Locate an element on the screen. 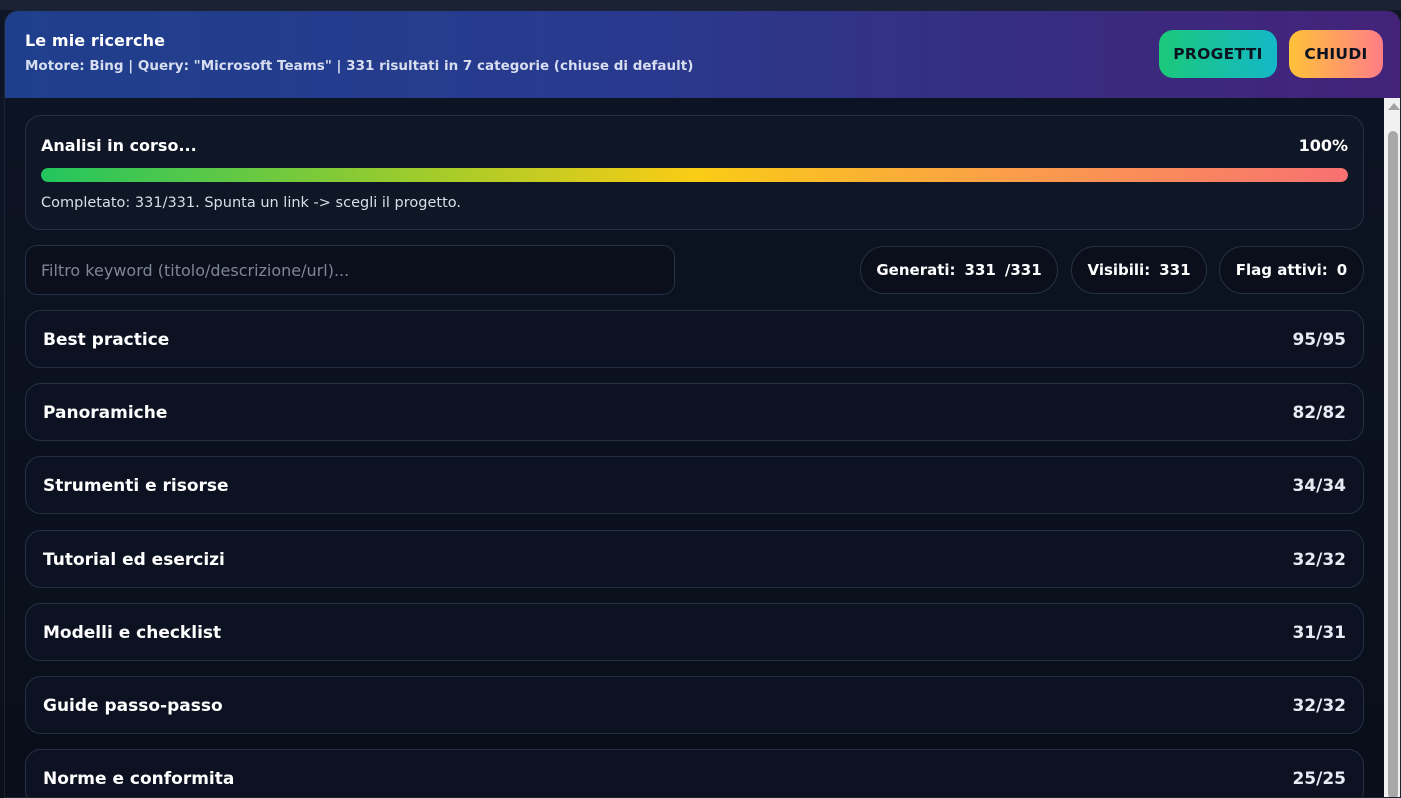 Image resolution: width=1401 pixels, height=798 pixels. visibili-label: Visibili: is located at coordinates (1119, 270).